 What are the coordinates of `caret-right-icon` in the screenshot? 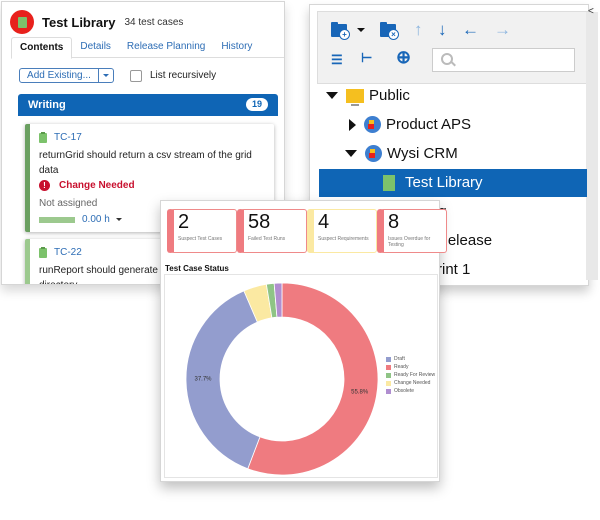 It's located at (352, 124).